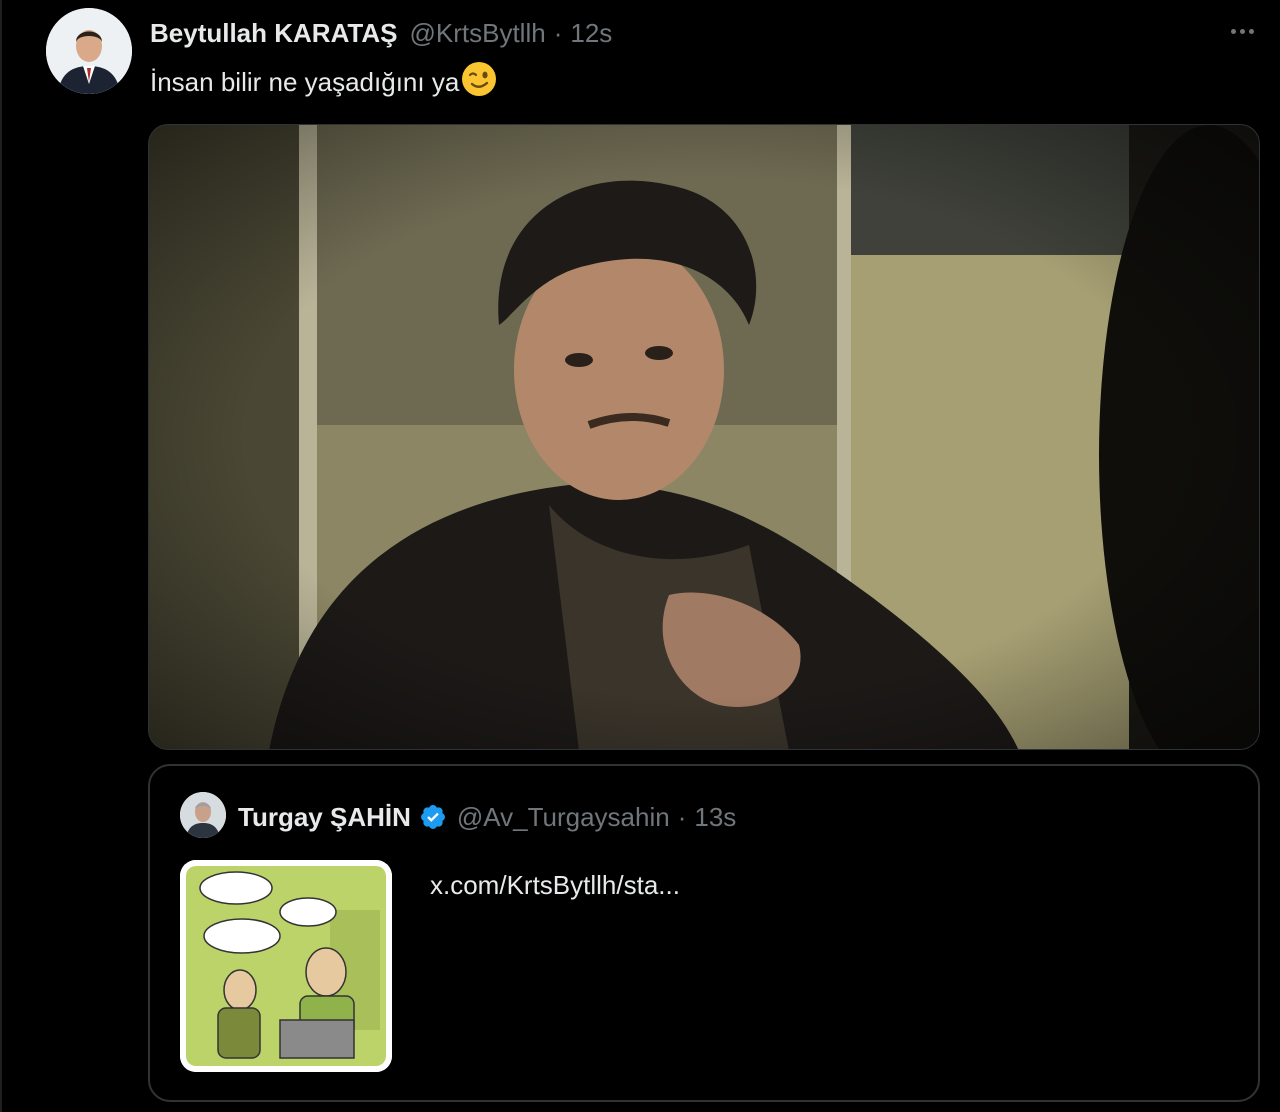 The height and width of the screenshot is (1112, 1280). I want to click on author-display-name: Beytullah KARATAŞ, so click(274, 33).